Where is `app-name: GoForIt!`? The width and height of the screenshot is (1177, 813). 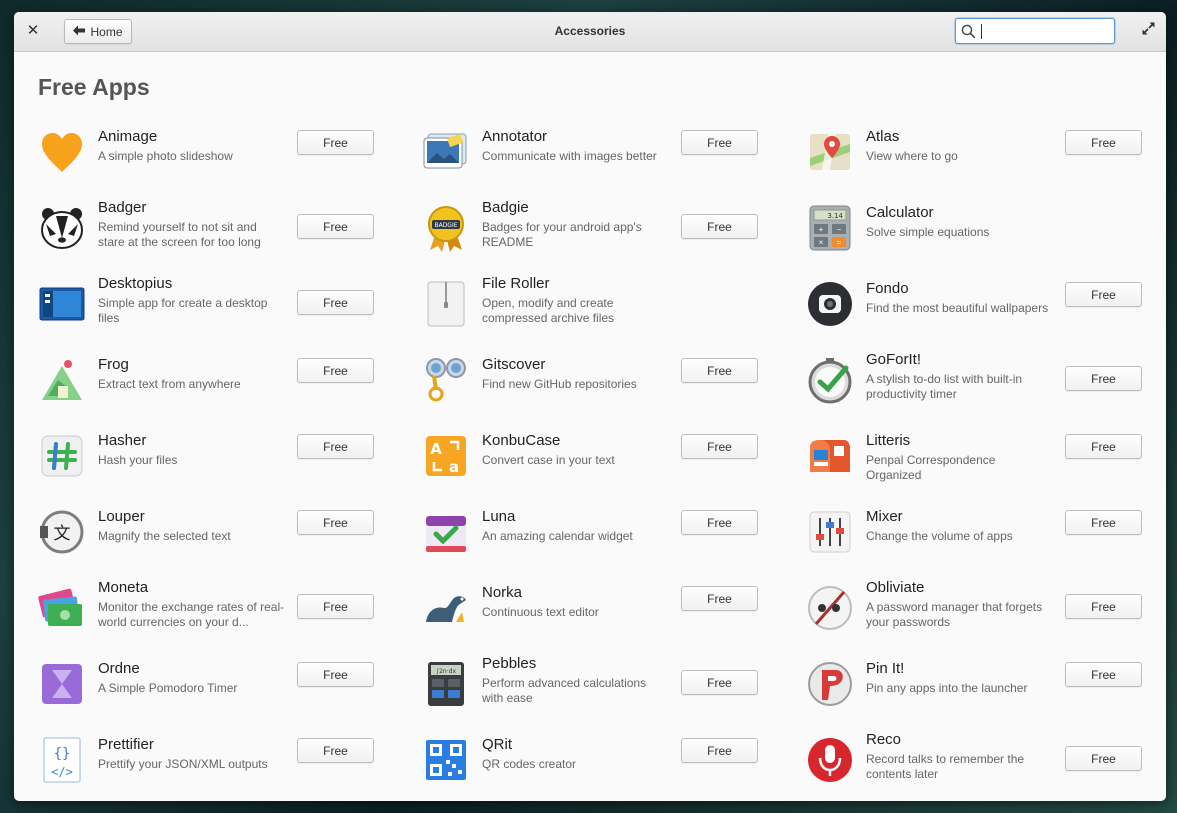 app-name: GoForIt! is located at coordinates (894, 359).